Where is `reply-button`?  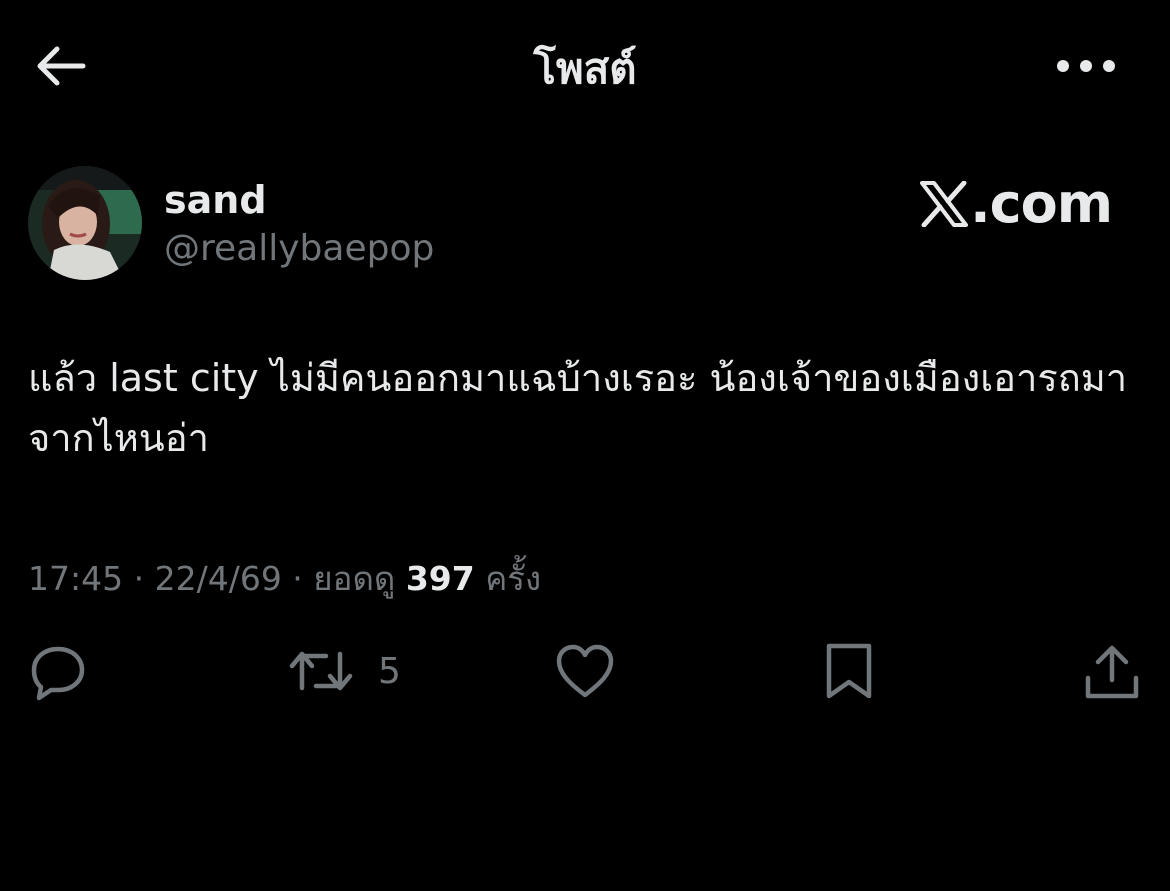
reply-button is located at coordinates (58, 671).